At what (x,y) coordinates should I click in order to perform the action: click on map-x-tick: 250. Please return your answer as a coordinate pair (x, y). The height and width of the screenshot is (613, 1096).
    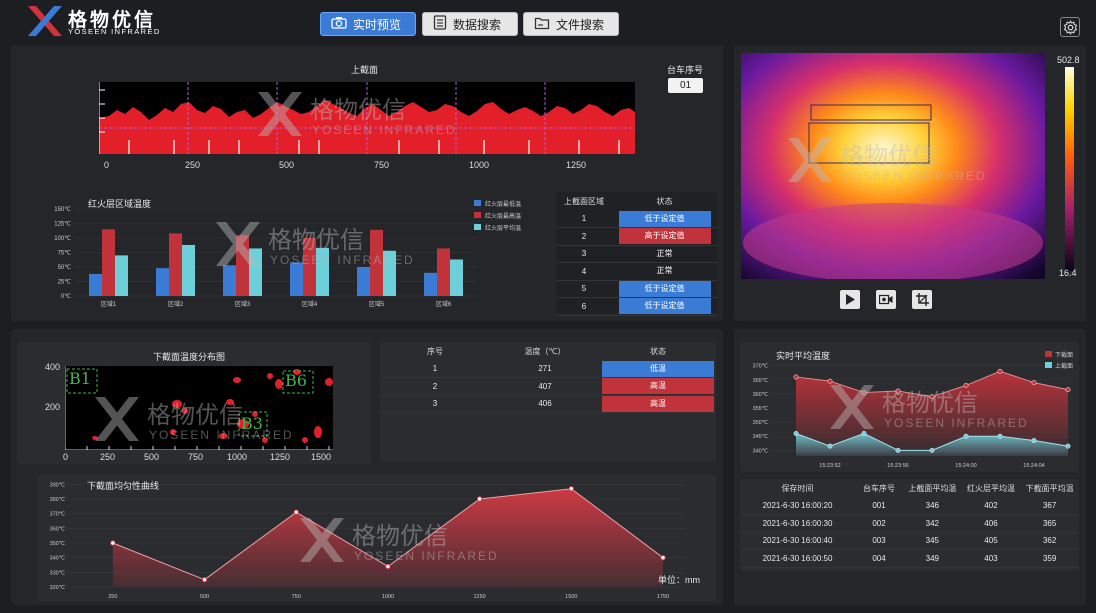
    Looking at the image, I should click on (108, 457).